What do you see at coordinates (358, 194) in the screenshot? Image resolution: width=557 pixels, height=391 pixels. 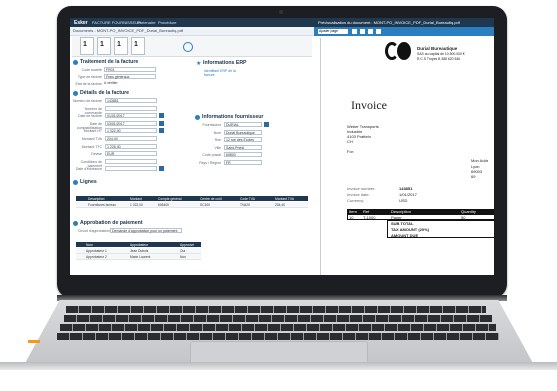 I see `meta-label: Invoice date:` at bounding box center [358, 194].